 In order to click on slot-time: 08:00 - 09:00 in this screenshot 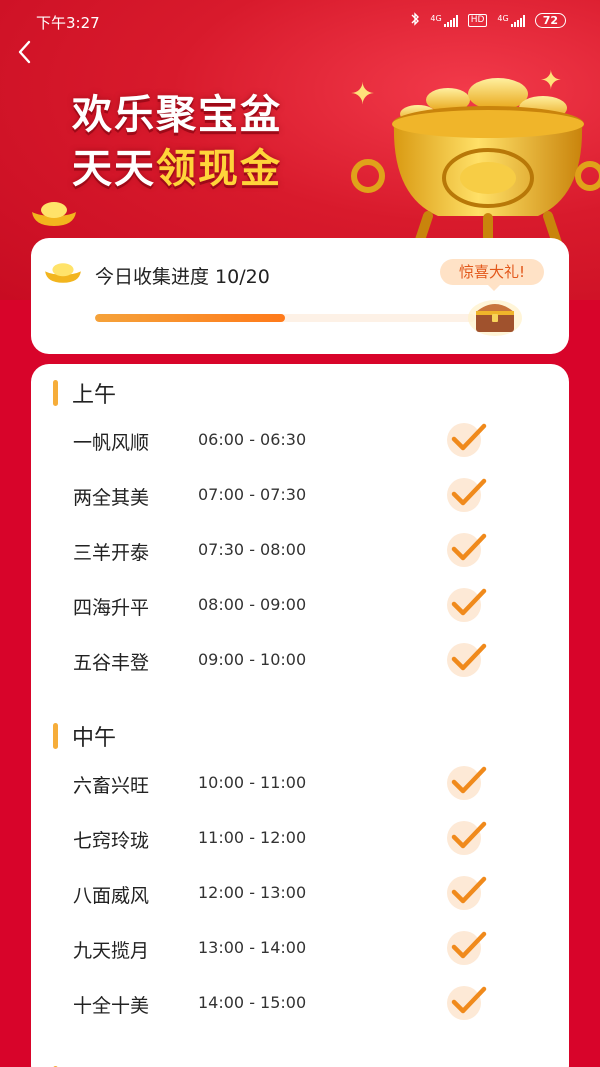, I will do `click(252, 604)`.